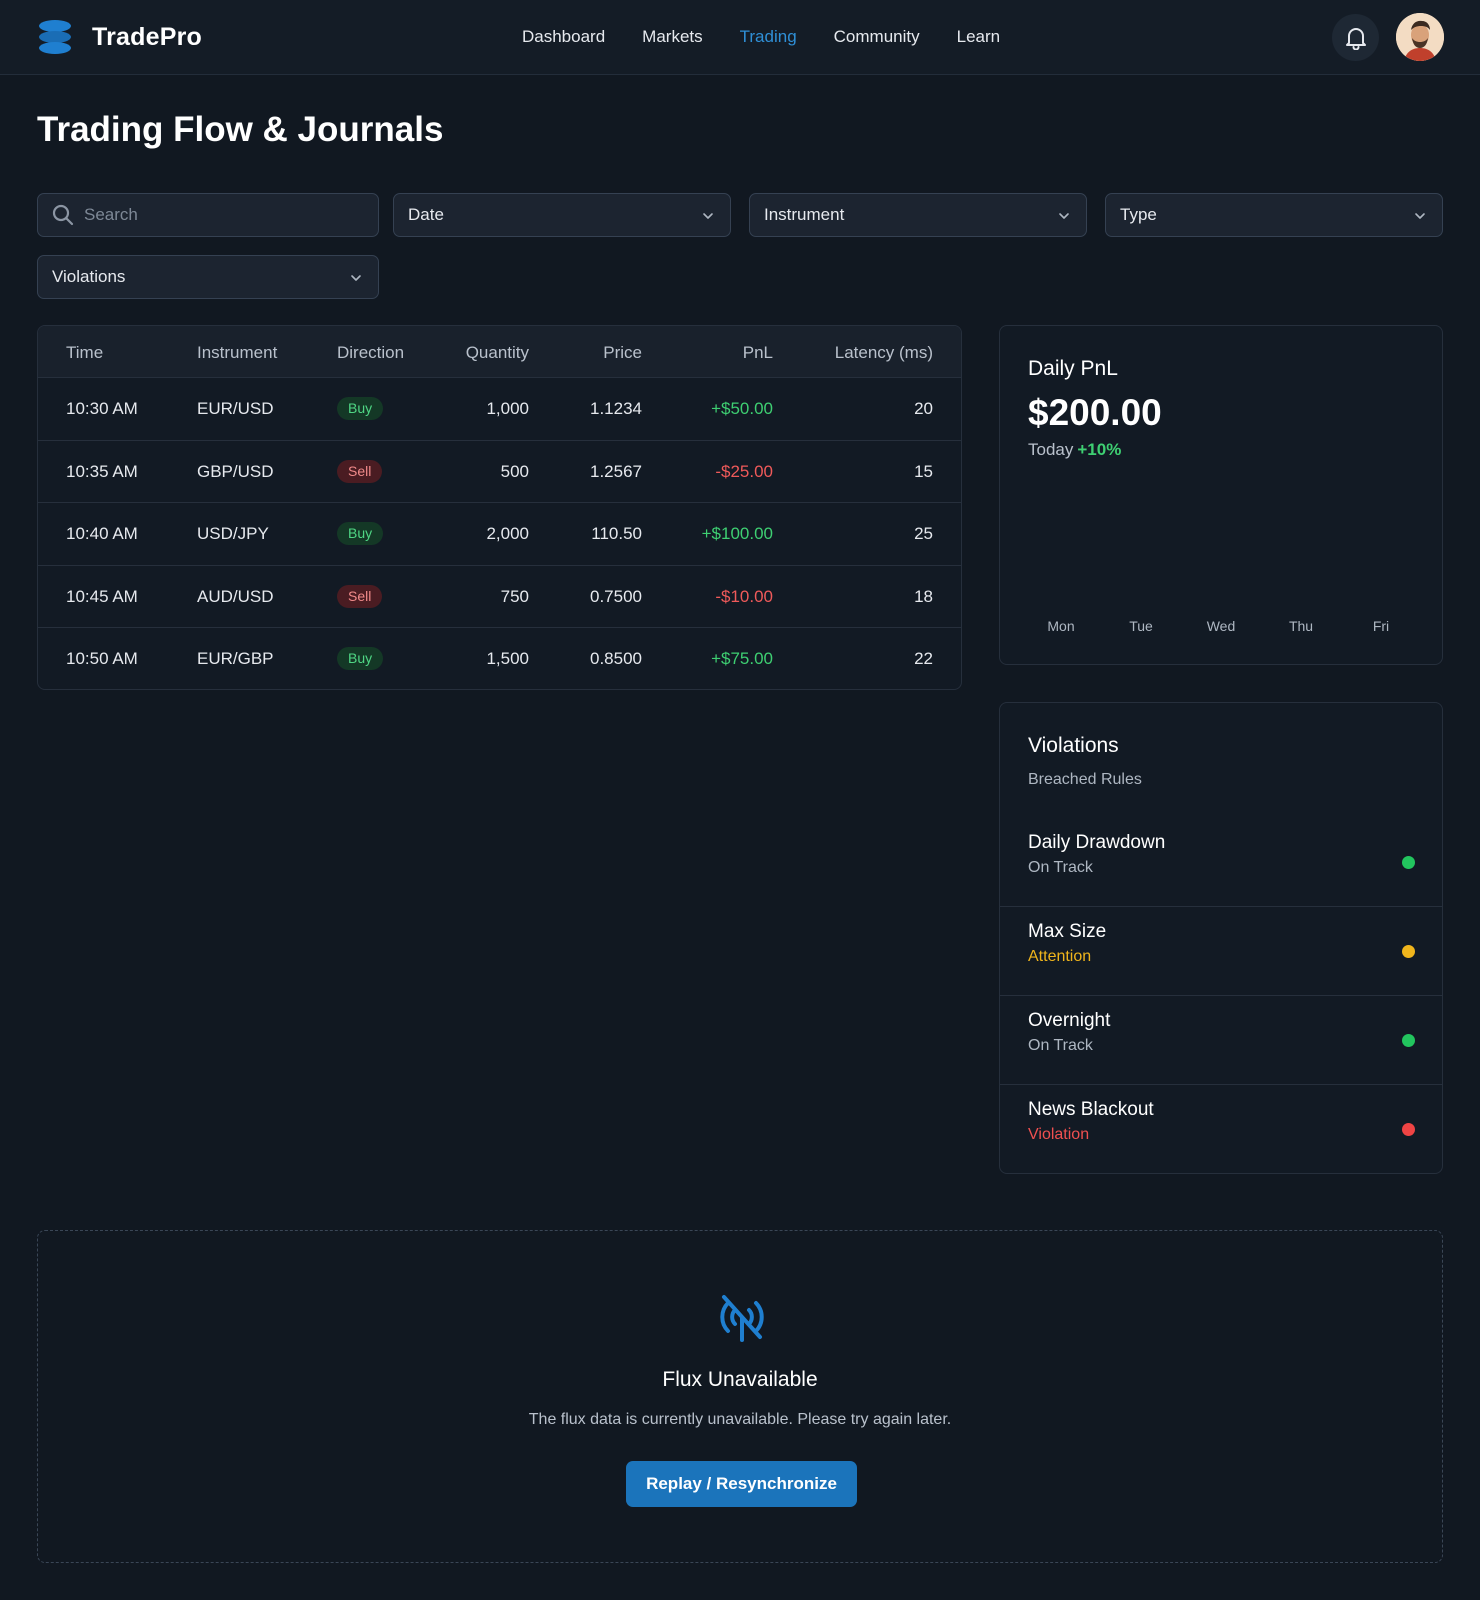 The width and height of the screenshot is (1480, 1600). What do you see at coordinates (514, 596) in the screenshot?
I see `cell-quantity: 750` at bounding box center [514, 596].